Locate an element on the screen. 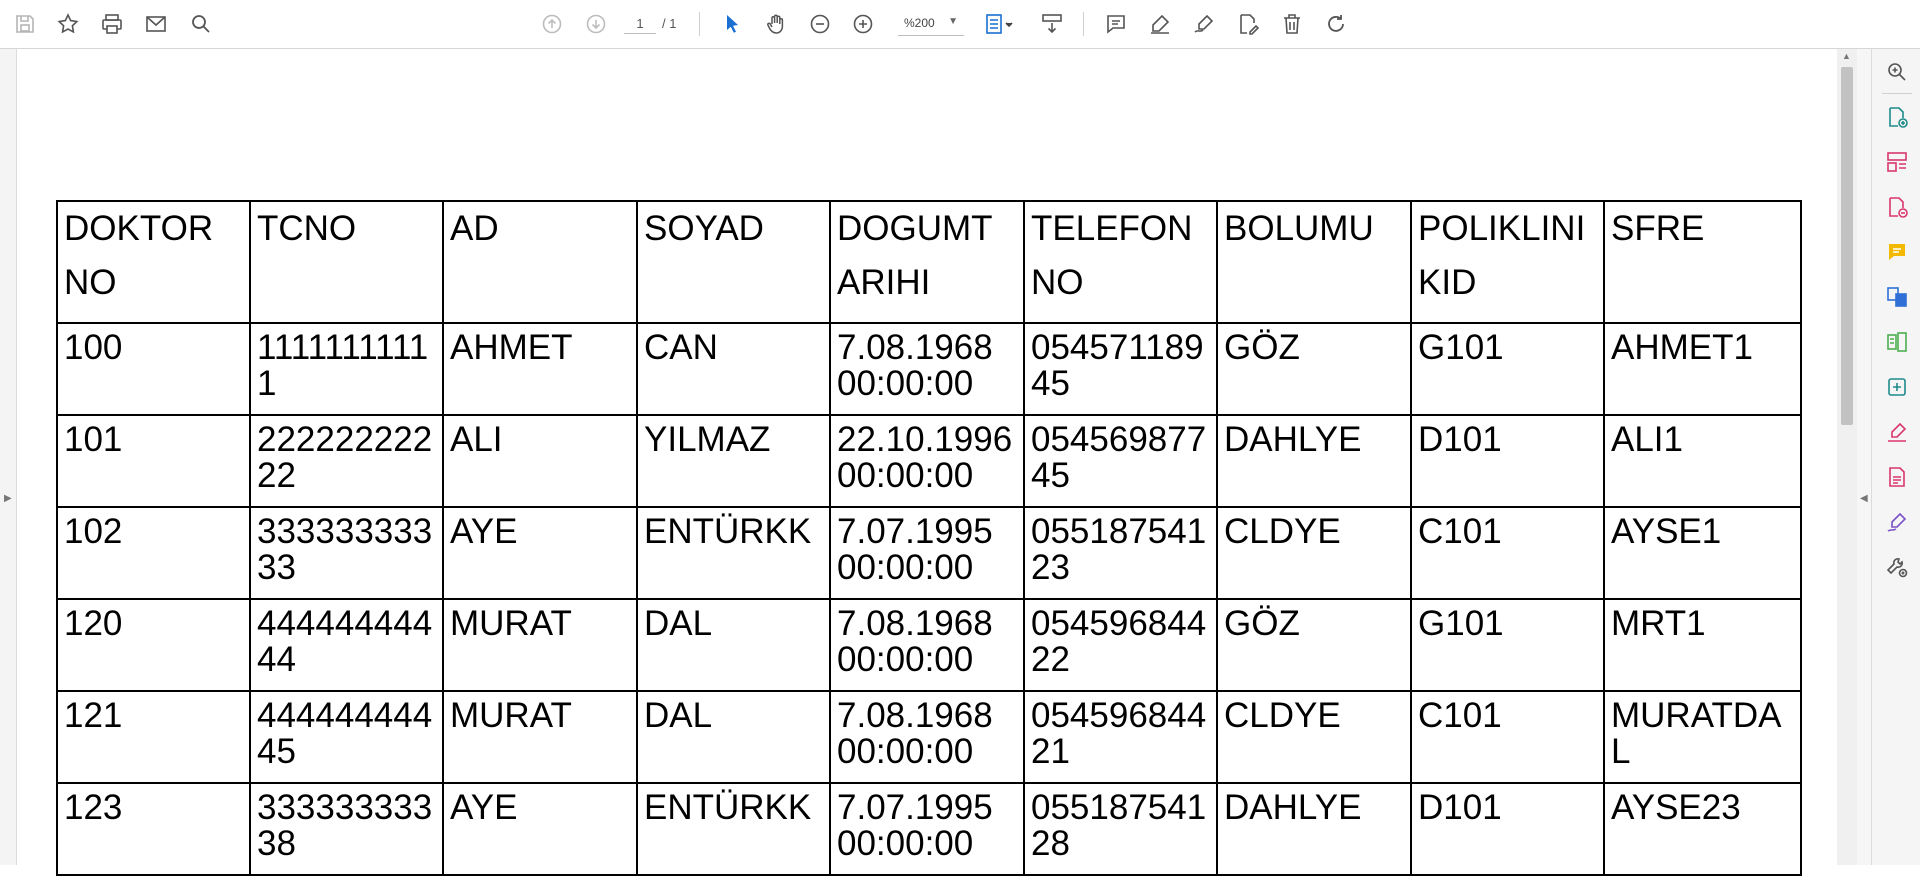 The width and height of the screenshot is (1920, 876). panel-divider is located at coordinates (1897, 93).